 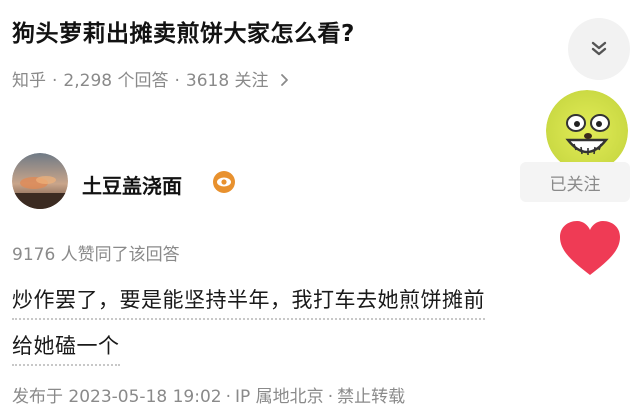 I want to click on floating-sticker-avatar, so click(x=587, y=131).